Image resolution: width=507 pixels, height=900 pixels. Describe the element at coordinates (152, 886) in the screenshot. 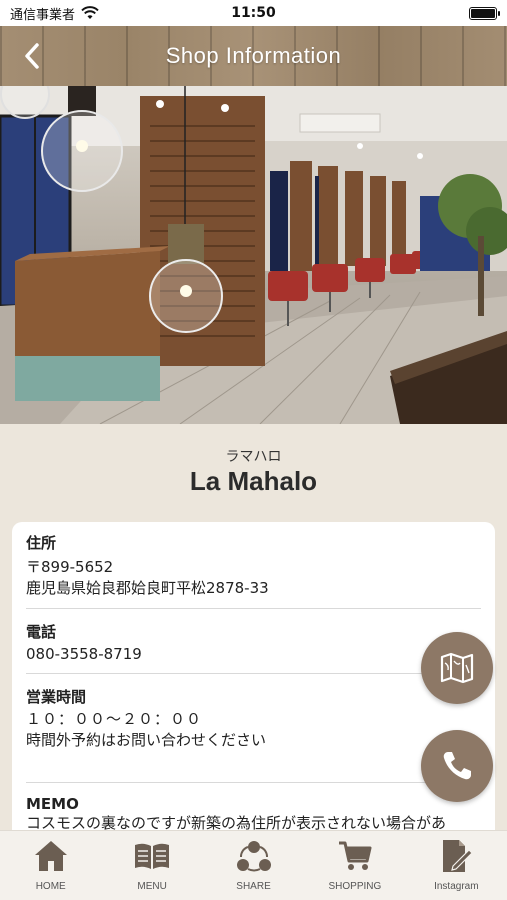

I see `tab-label: MENU` at that location.